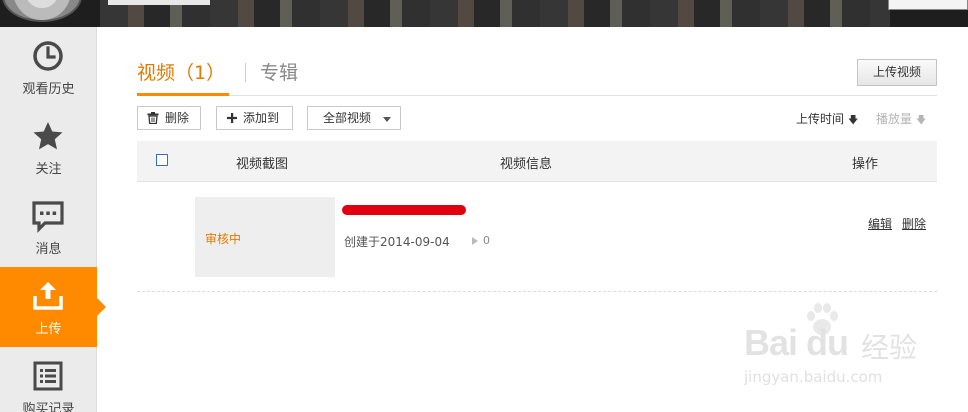  What do you see at coordinates (475, 241) in the screenshot?
I see `play-icon` at bounding box center [475, 241].